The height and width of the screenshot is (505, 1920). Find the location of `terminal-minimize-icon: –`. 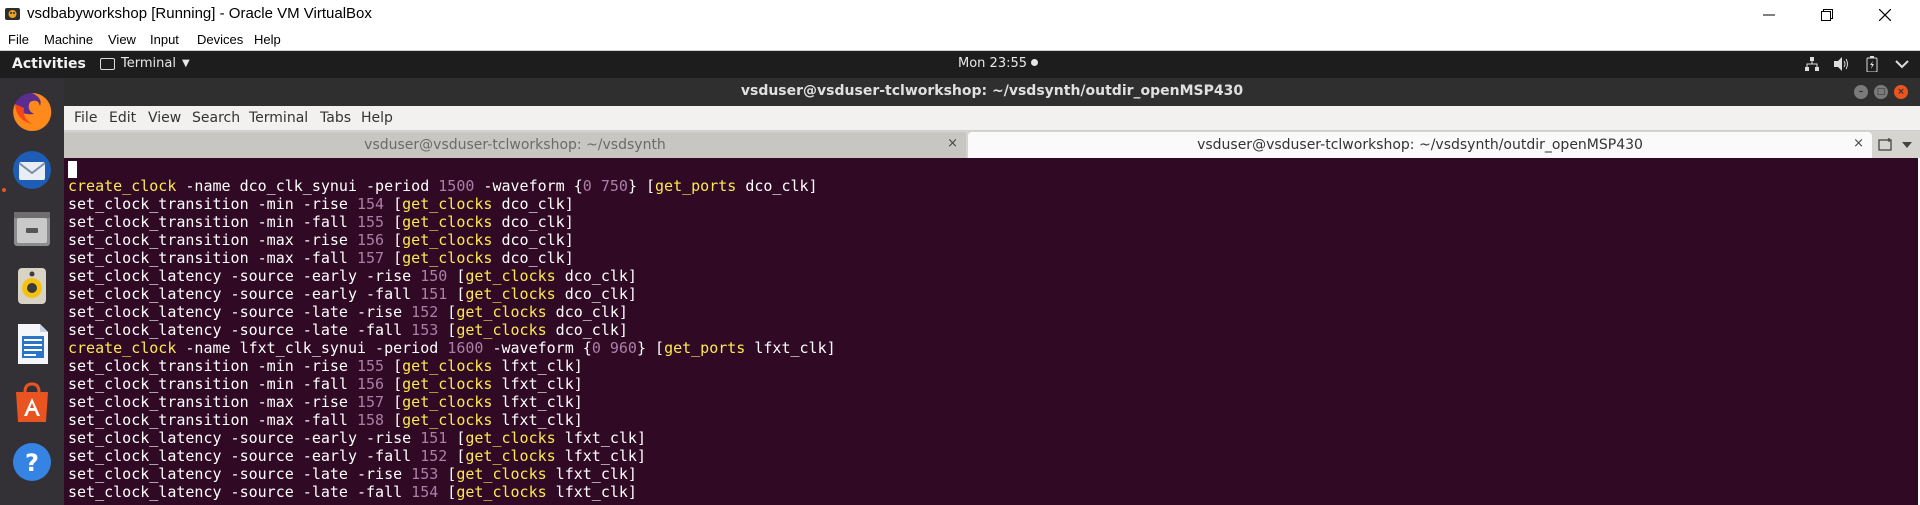

terminal-minimize-icon: – is located at coordinates (1861, 92).